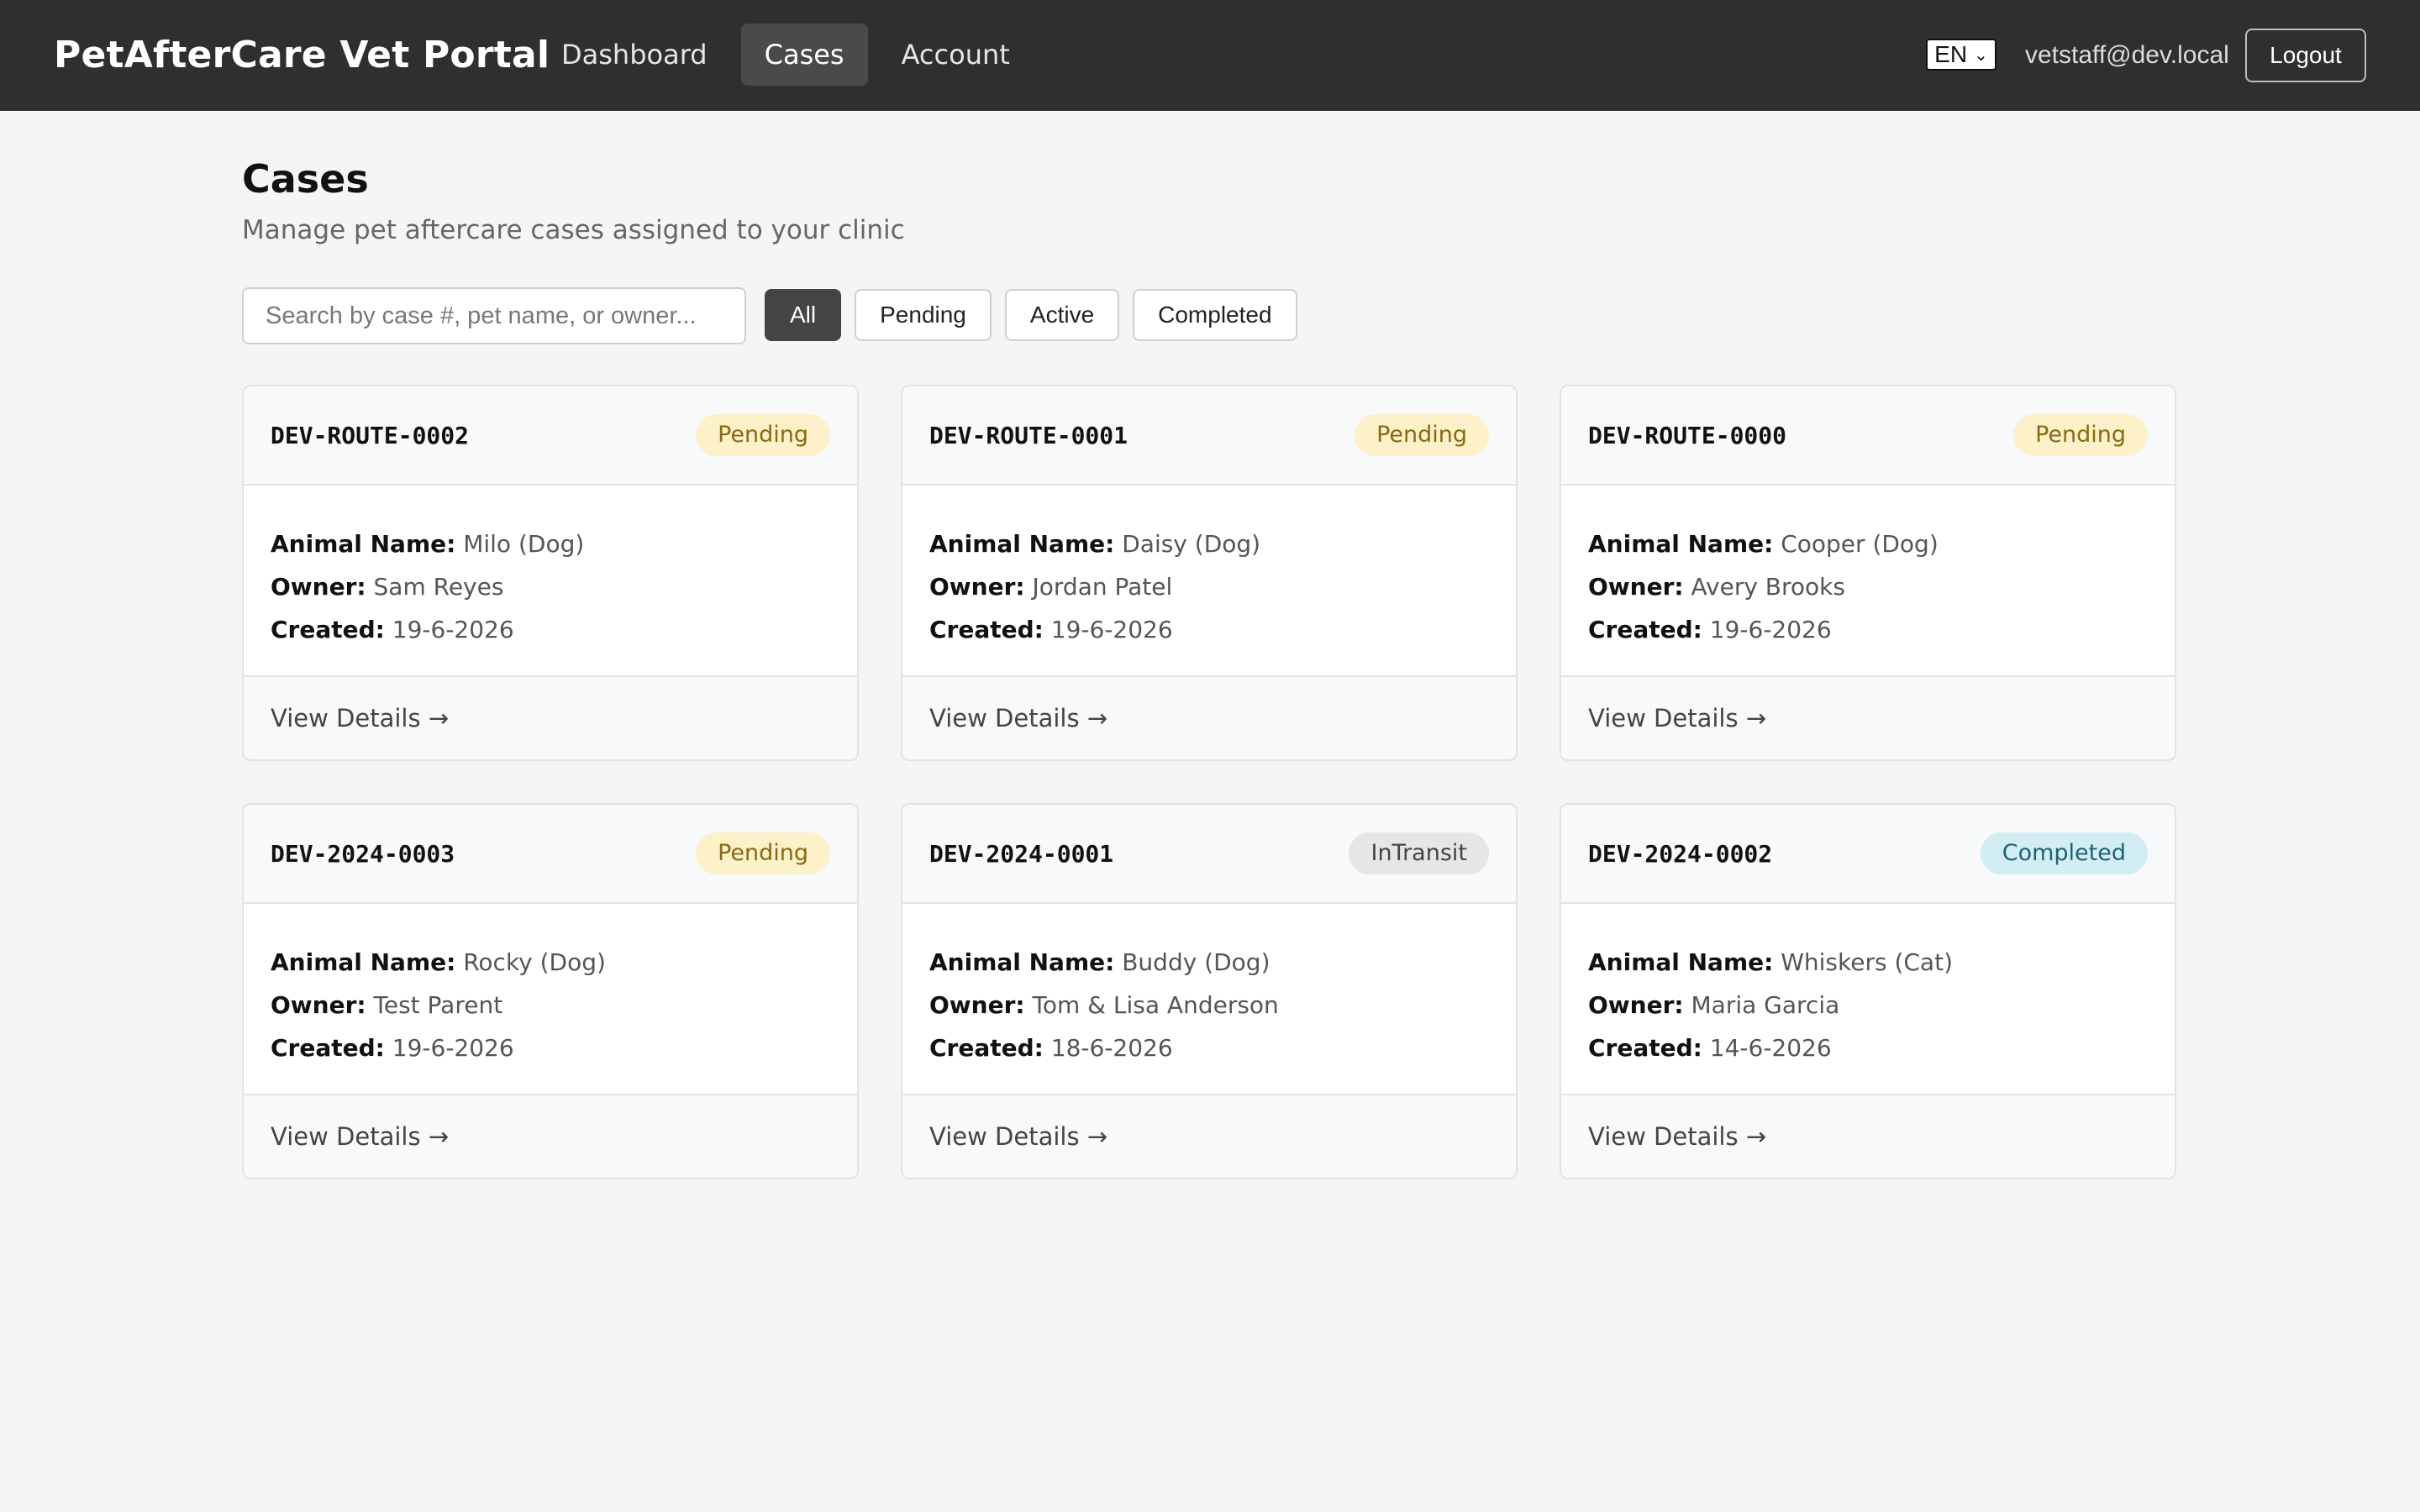 The height and width of the screenshot is (1512, 2420). Describe the element at coordinates (302, 55) in the screenshot. I see `brand-title: PetAfterCare Vet Portal` at that location.